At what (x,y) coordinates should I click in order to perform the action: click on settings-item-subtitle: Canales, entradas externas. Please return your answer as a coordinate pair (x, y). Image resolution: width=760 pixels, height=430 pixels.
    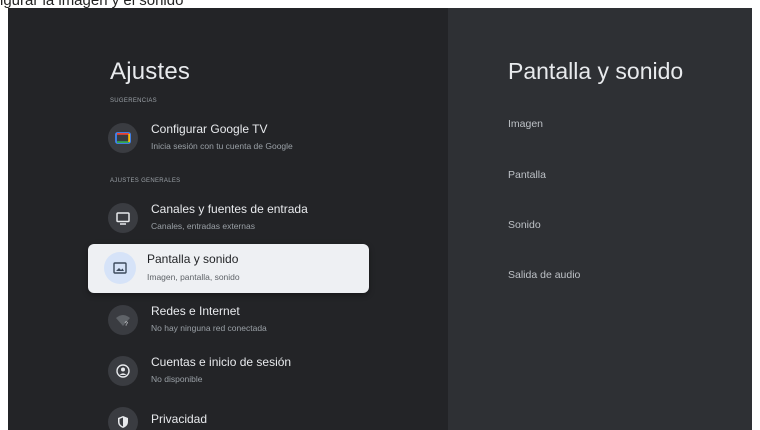
    Looking at the image, I should click on (203, 226).